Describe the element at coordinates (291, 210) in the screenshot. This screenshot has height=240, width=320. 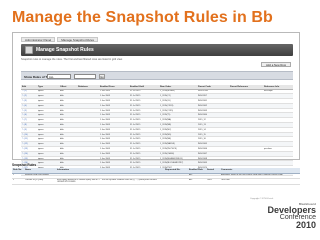
I see `logo-line1: Developers` at that location.